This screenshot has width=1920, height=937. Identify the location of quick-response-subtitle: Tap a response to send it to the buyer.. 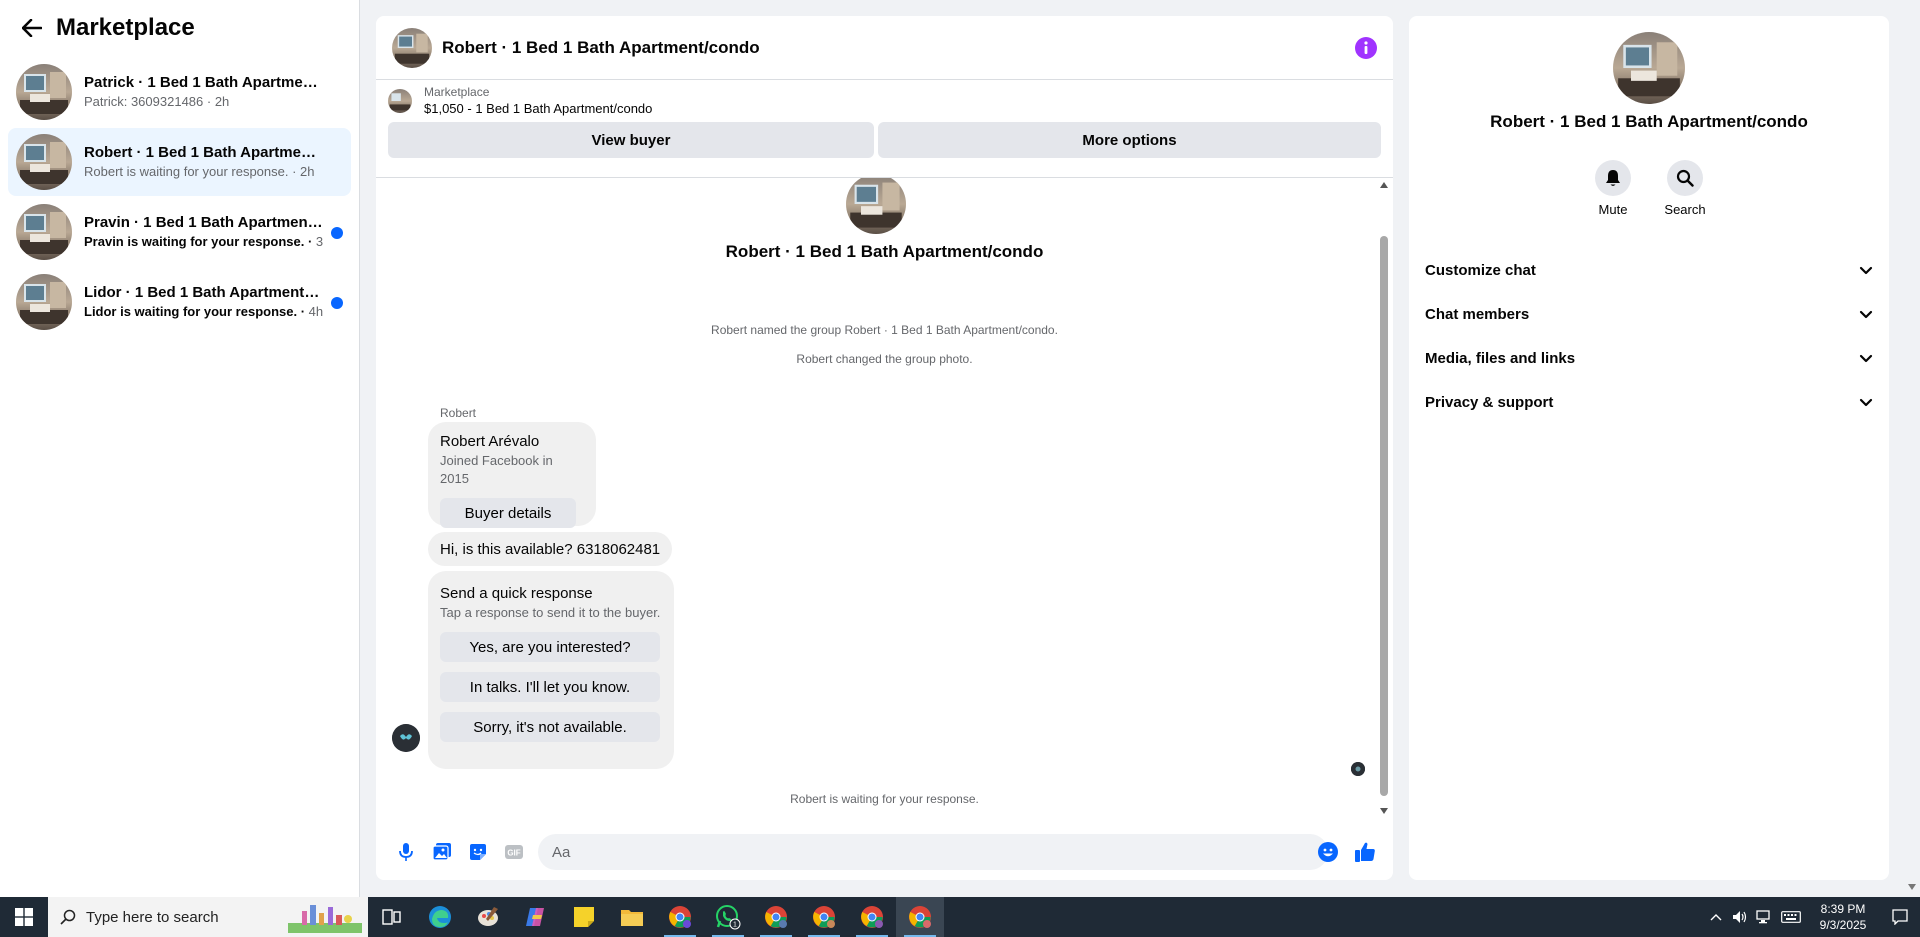
(550, 612).